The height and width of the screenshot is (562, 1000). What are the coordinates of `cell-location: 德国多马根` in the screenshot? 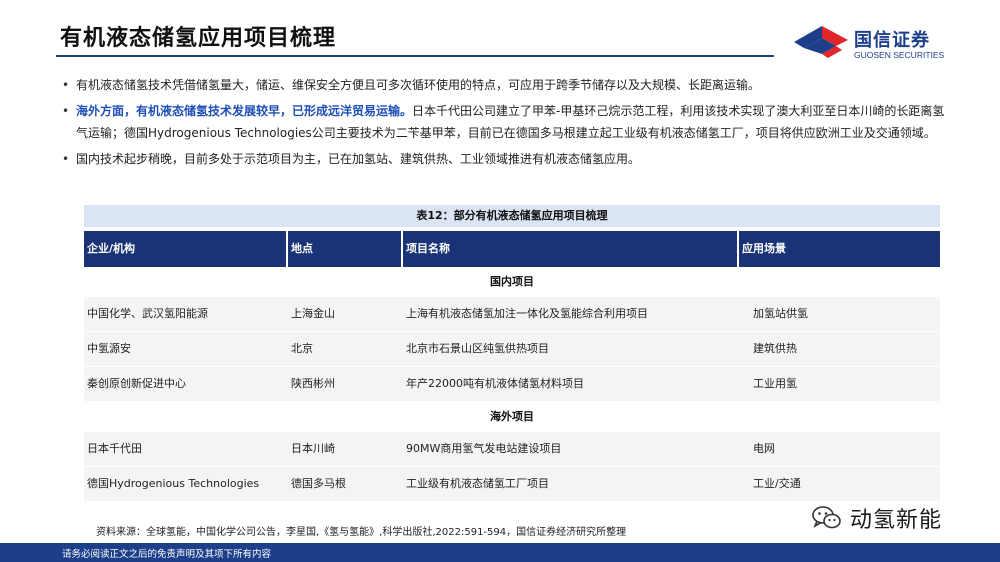 It's located at (318, 483).